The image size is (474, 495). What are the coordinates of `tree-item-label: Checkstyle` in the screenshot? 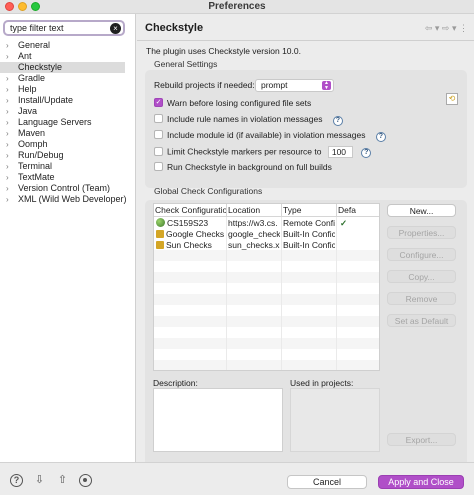 It's located at (40, 67).